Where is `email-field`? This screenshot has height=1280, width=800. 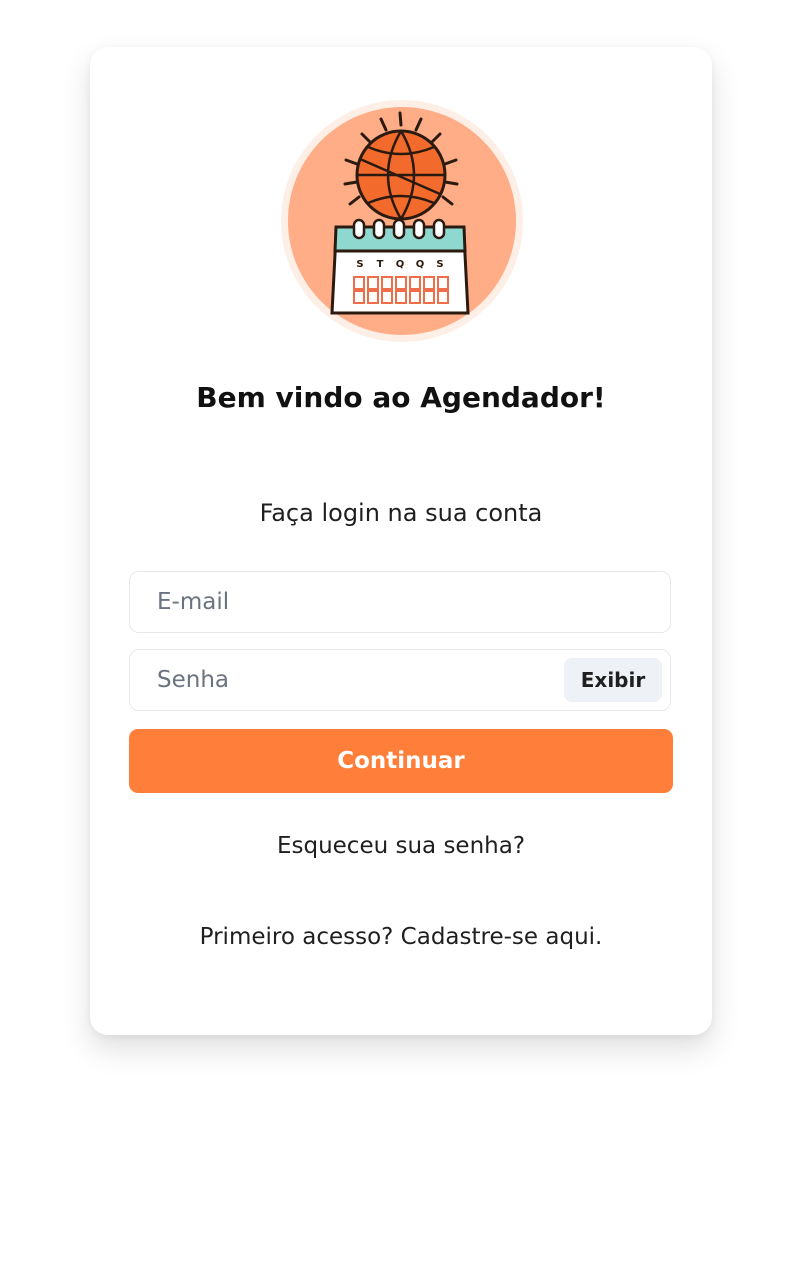 email-field is located at coordinates (400, 602).